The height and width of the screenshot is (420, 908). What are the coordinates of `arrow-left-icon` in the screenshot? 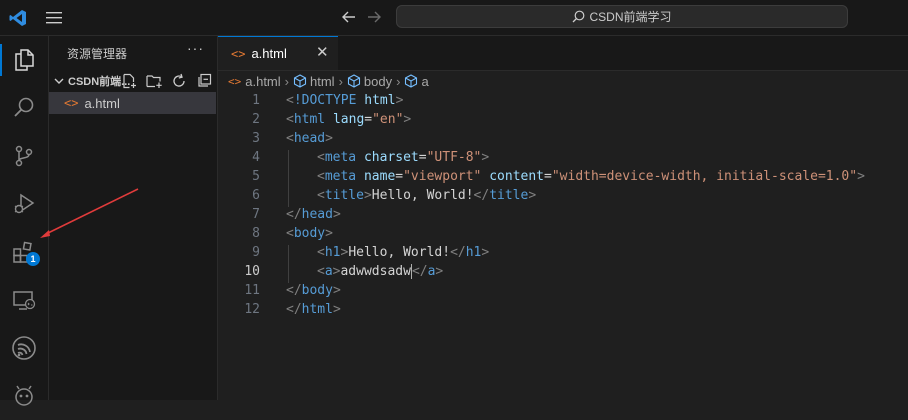 It's located at (348, 17).